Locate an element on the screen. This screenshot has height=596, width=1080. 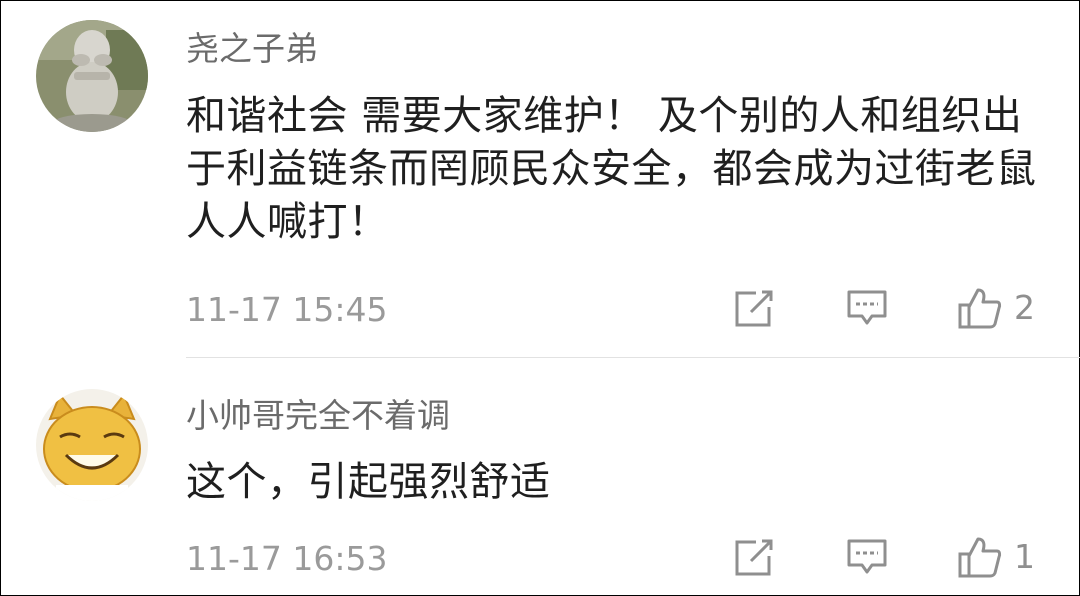
yellow-cat-face-avatar is located at coordinates (92, 445).